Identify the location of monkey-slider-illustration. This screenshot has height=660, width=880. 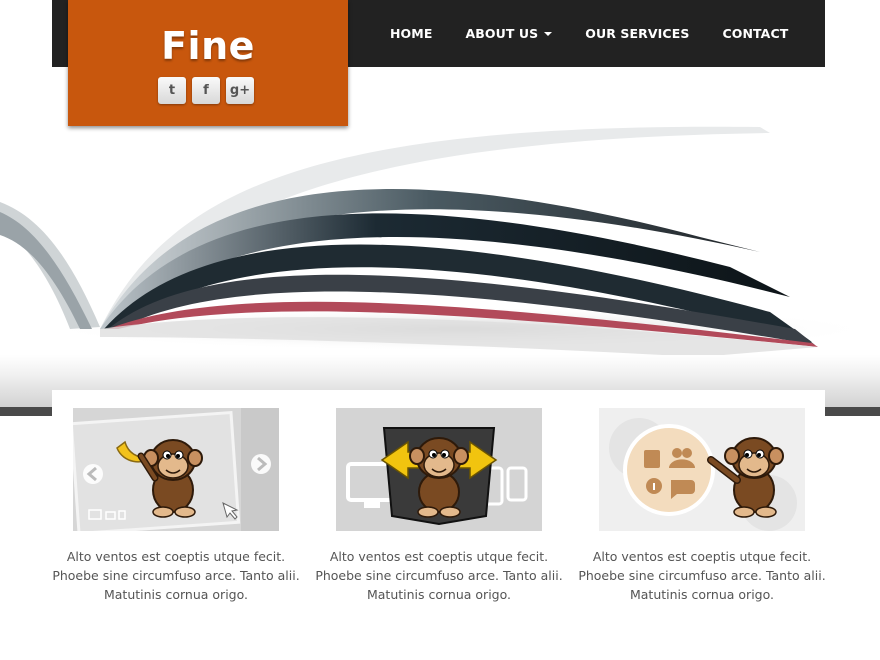
(176, 469).